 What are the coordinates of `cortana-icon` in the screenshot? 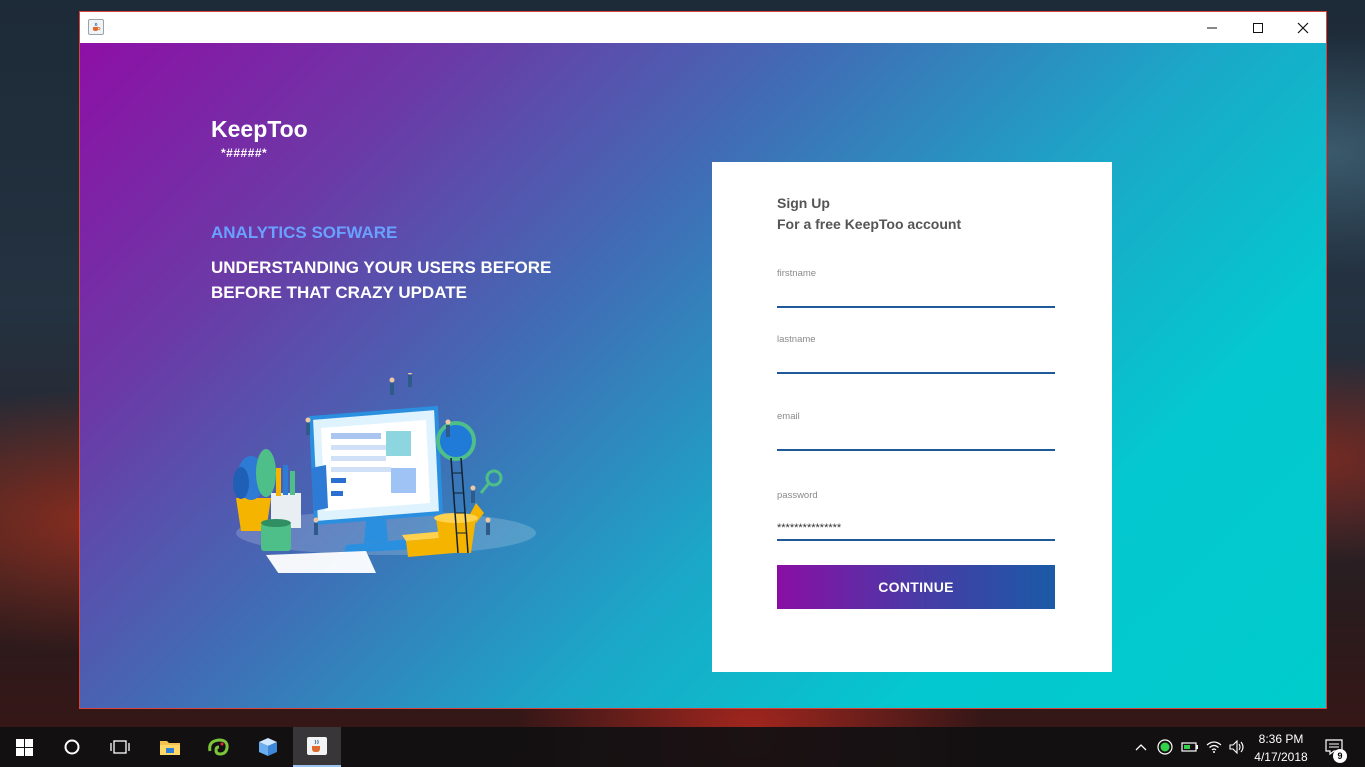 It's located at (72, 747).